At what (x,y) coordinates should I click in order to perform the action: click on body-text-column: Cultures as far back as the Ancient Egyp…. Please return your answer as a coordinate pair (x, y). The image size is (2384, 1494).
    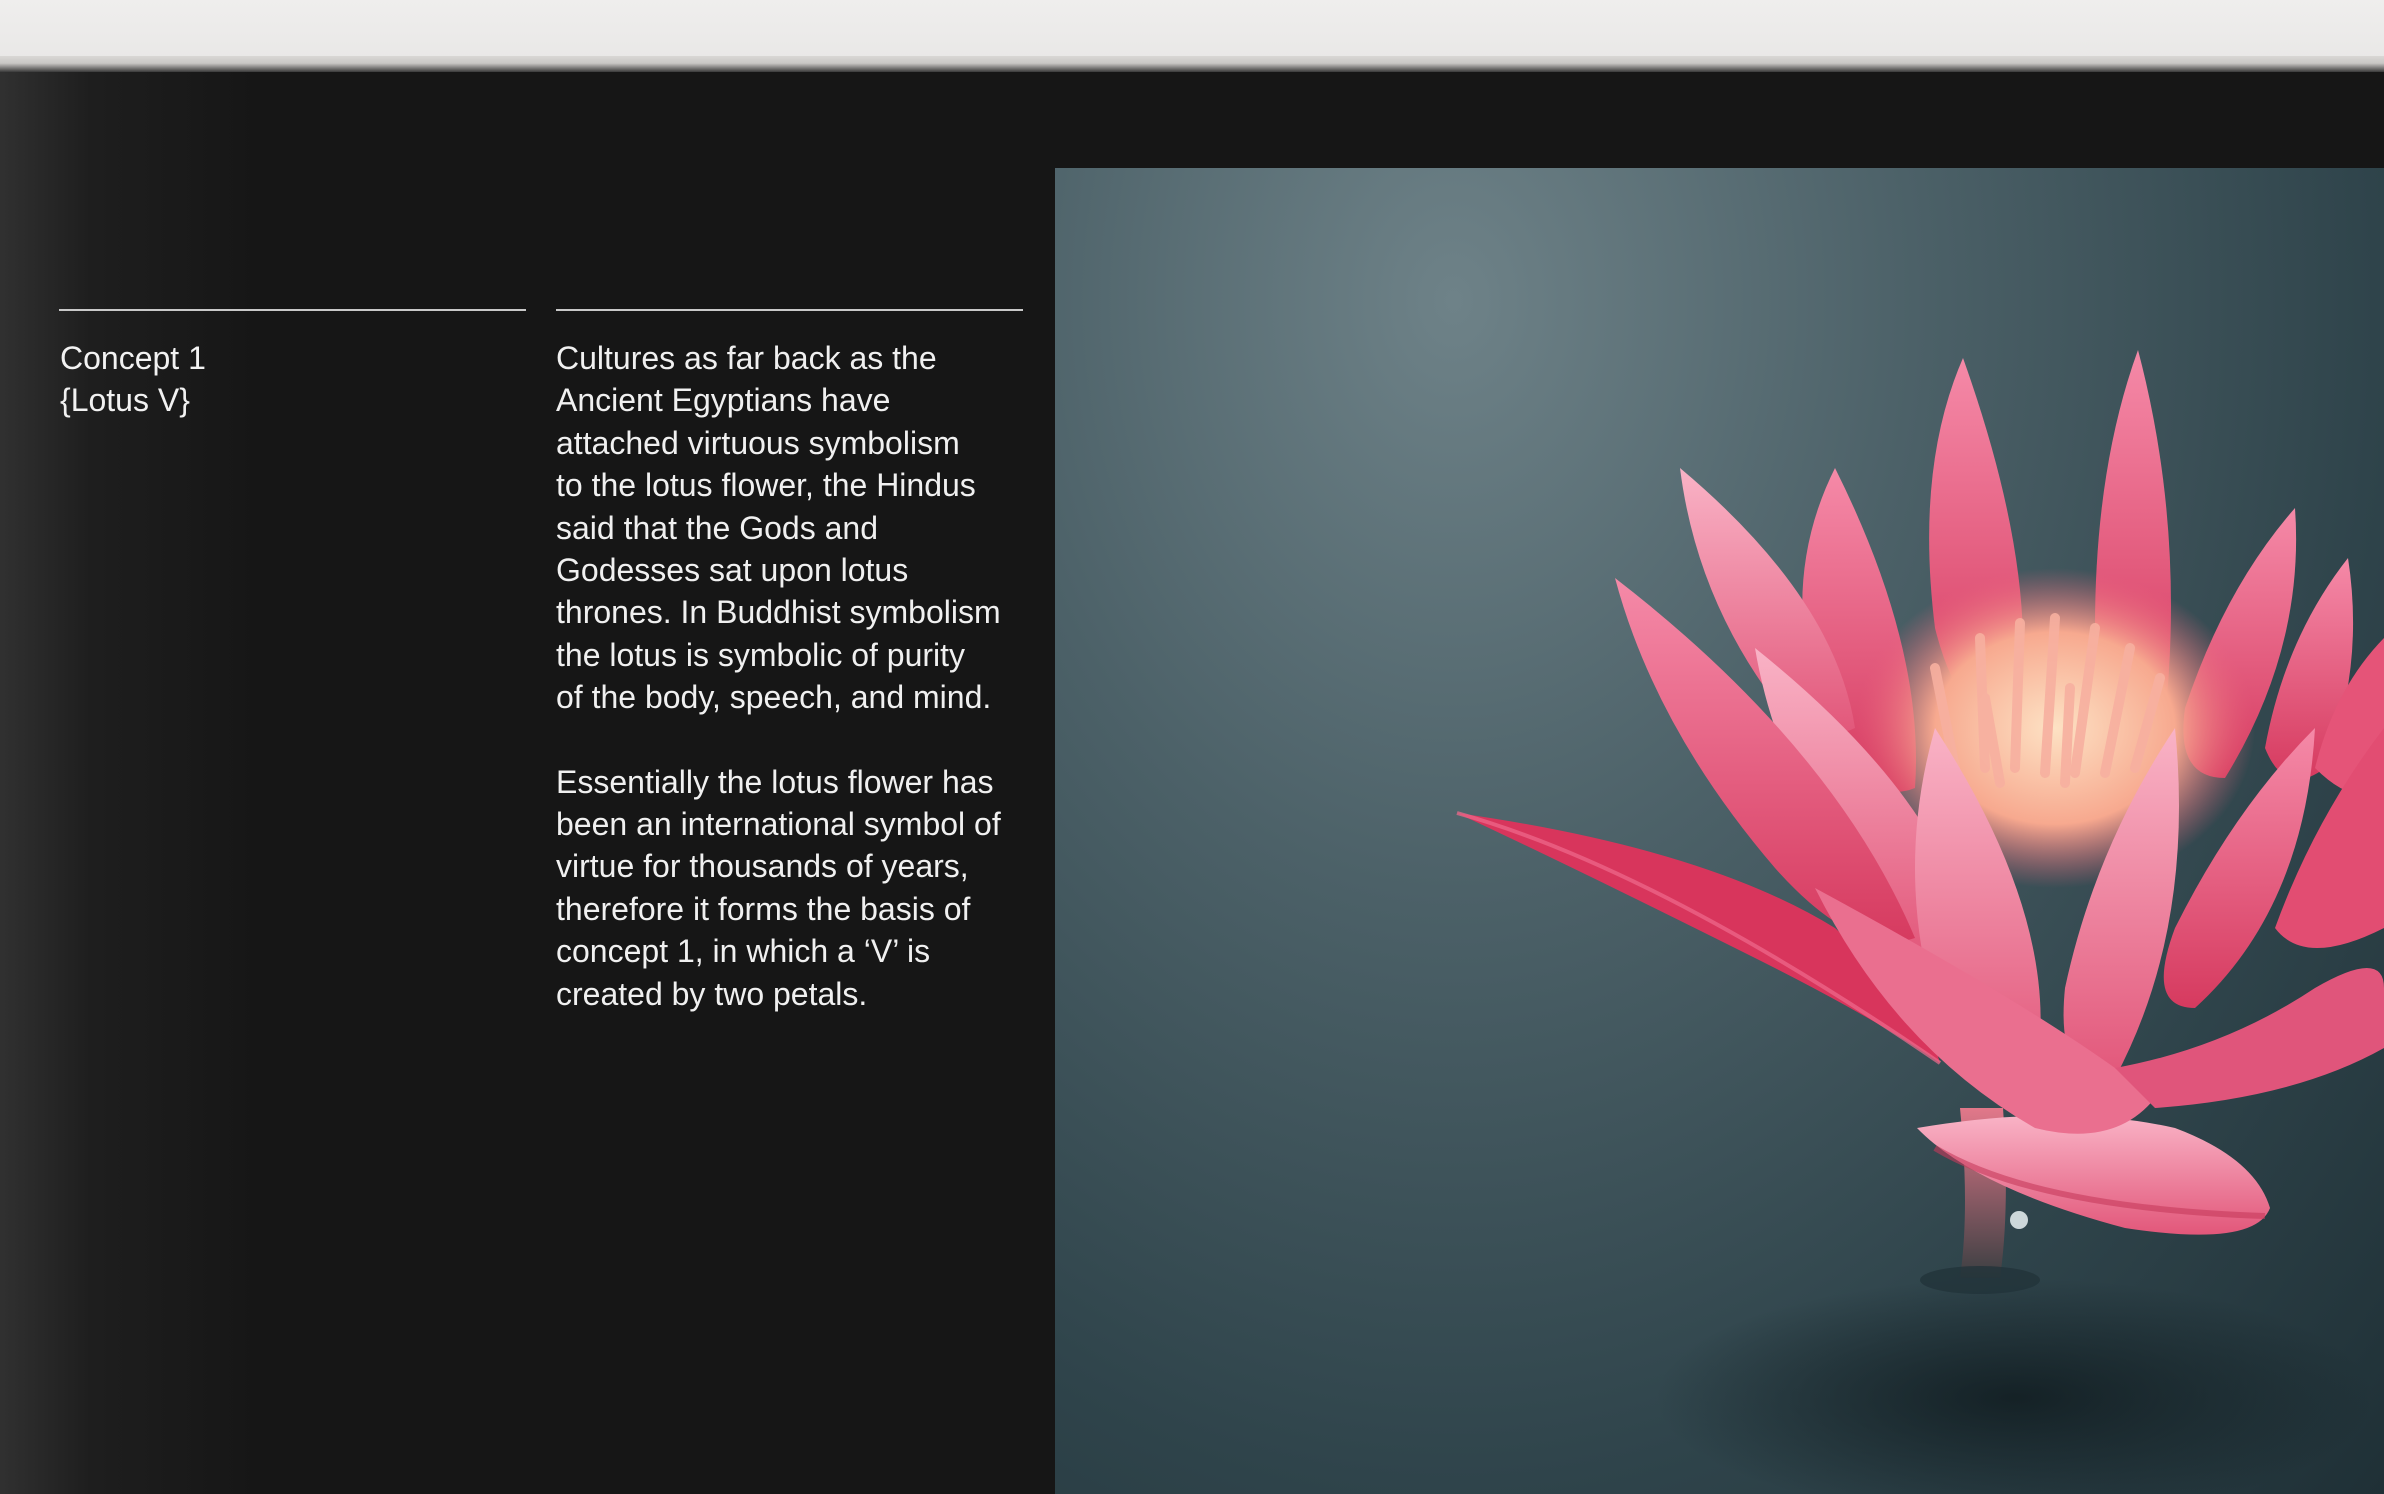
    Looking at the image, I should click on (796, 697).